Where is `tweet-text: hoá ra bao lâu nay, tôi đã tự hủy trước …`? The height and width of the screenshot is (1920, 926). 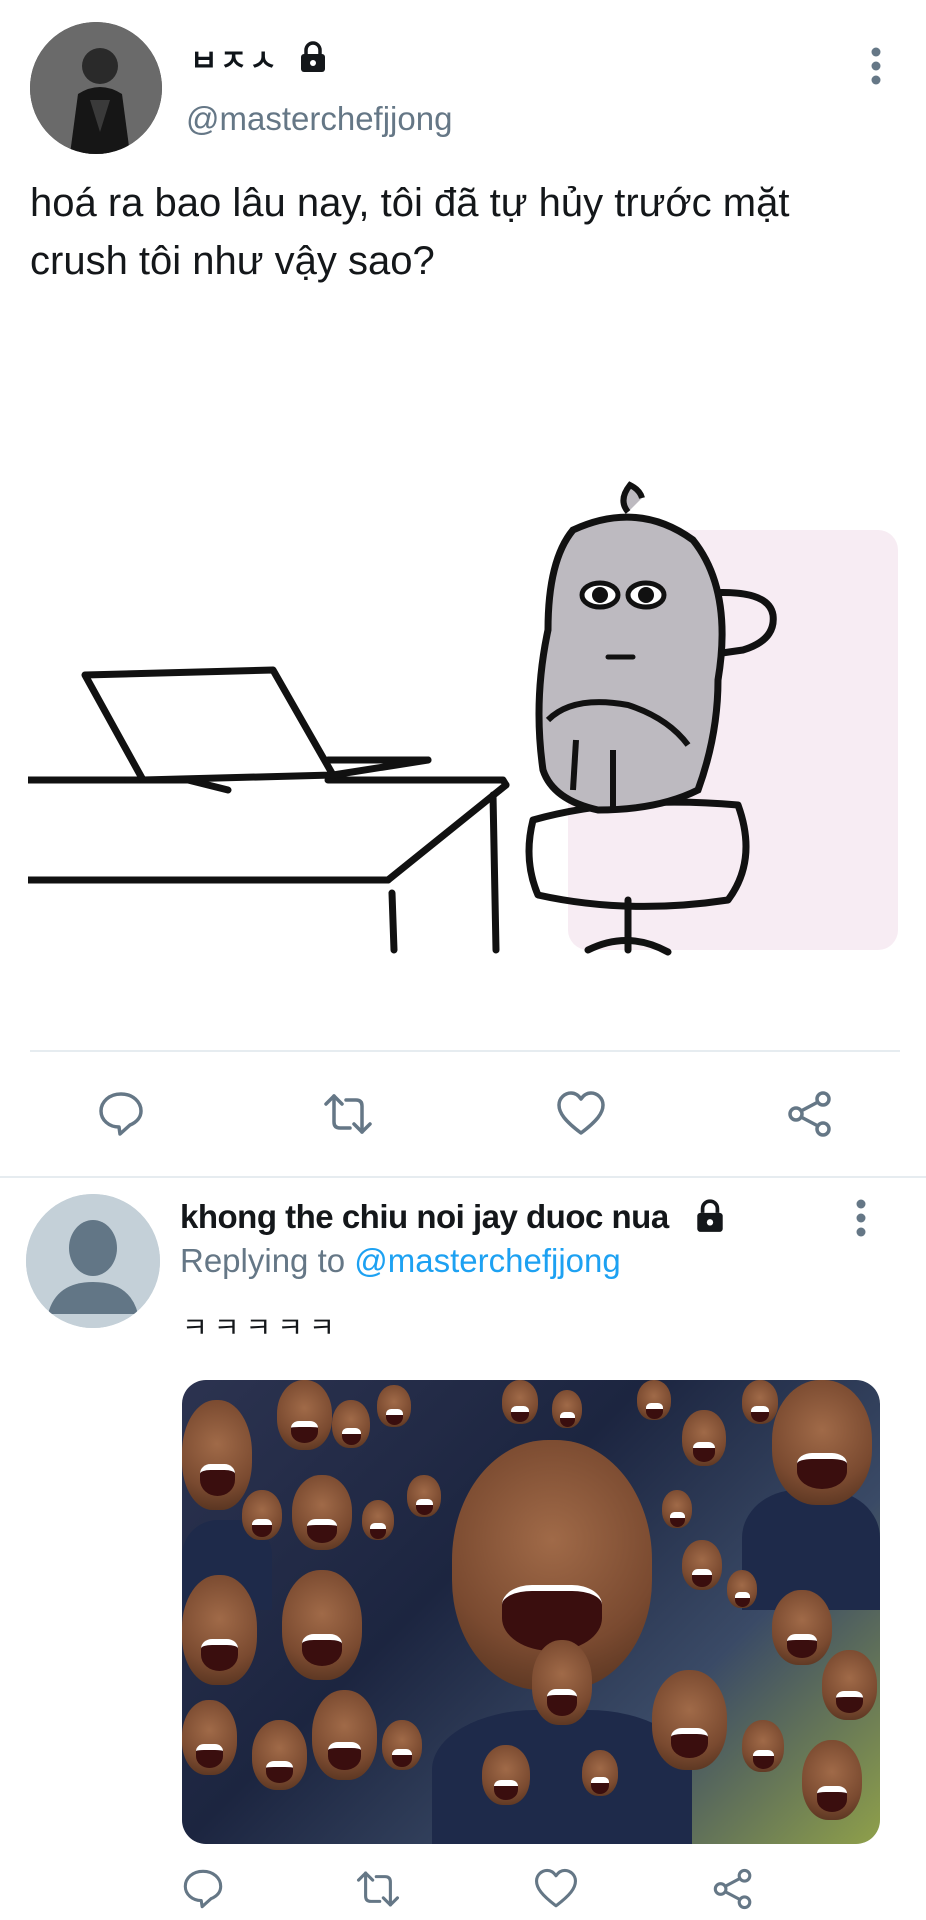 tweet-text: hoá ra bao lâu nay, tôi đã tự hủy trước … is located at coordinates (410, 232).